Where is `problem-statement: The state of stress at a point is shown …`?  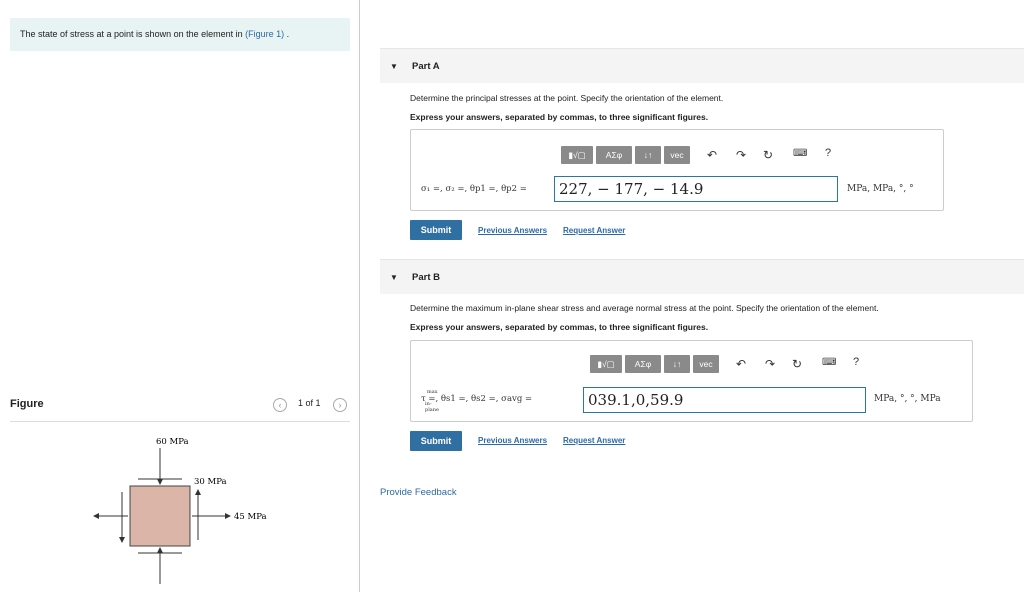 problem-statement: The state of stress at a point is shown … is located at coordinates (180, 34).